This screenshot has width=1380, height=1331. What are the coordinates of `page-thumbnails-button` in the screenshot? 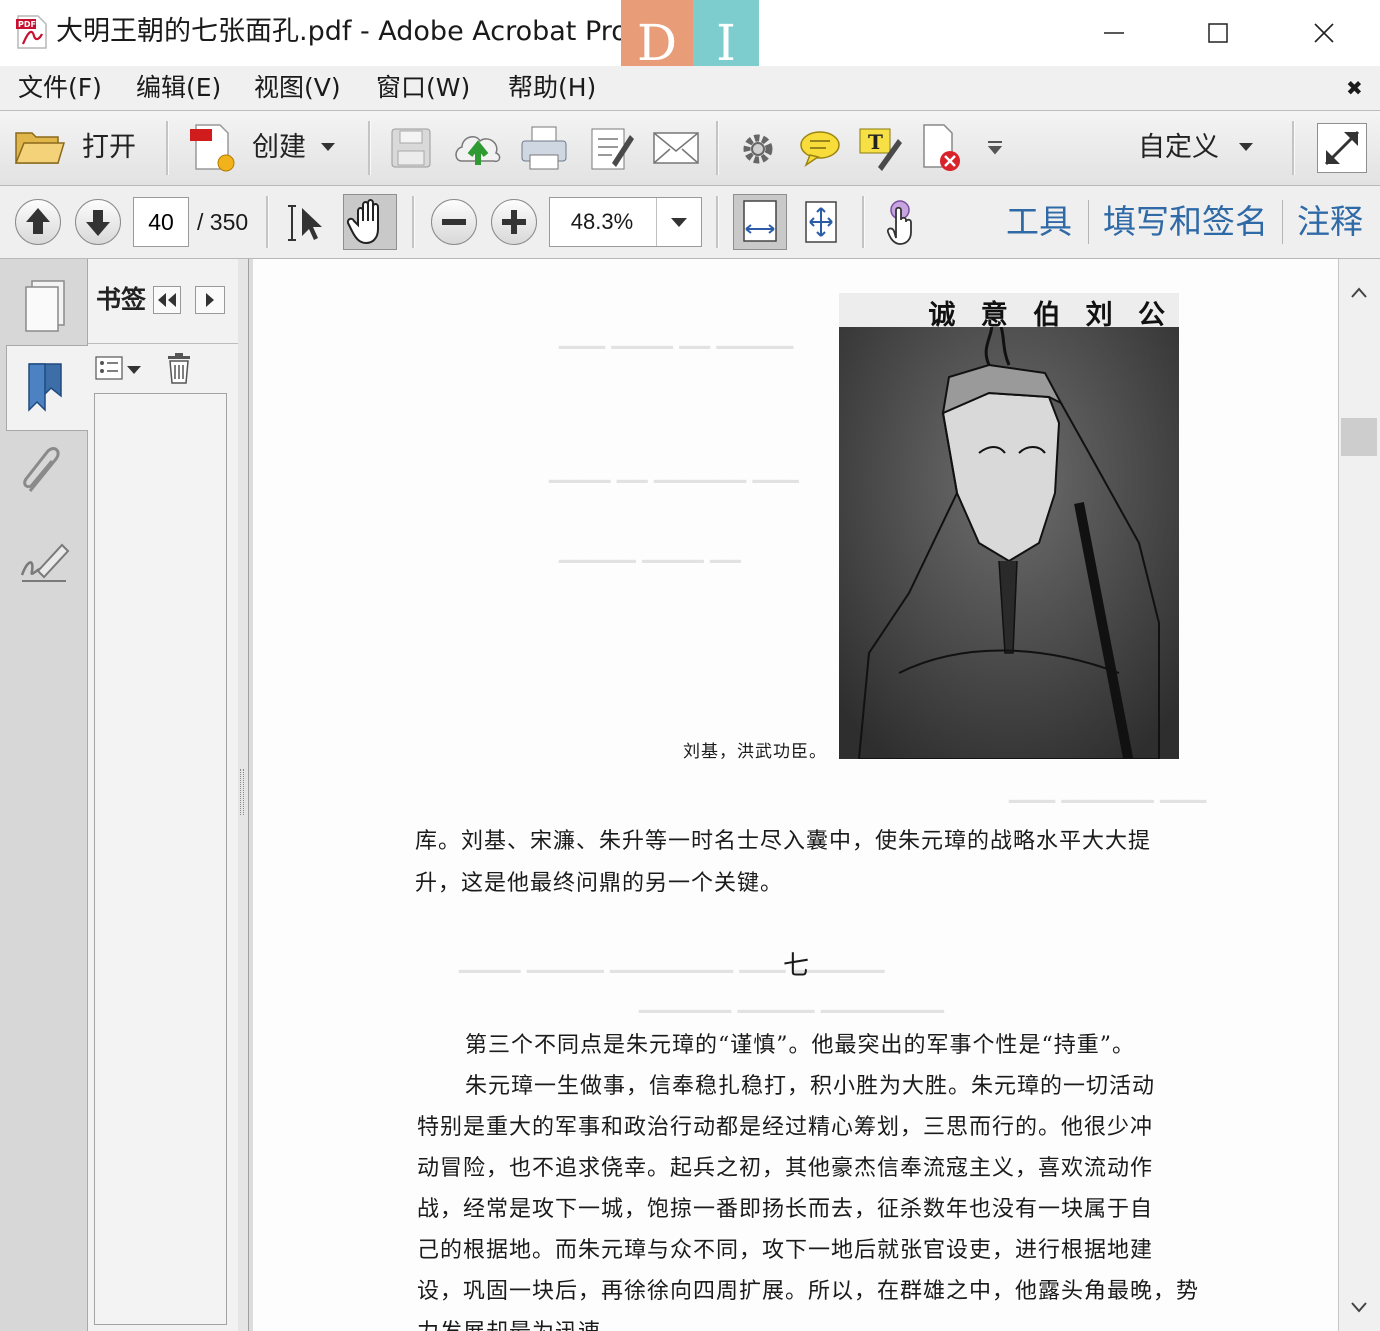 It's located at (43, 306).